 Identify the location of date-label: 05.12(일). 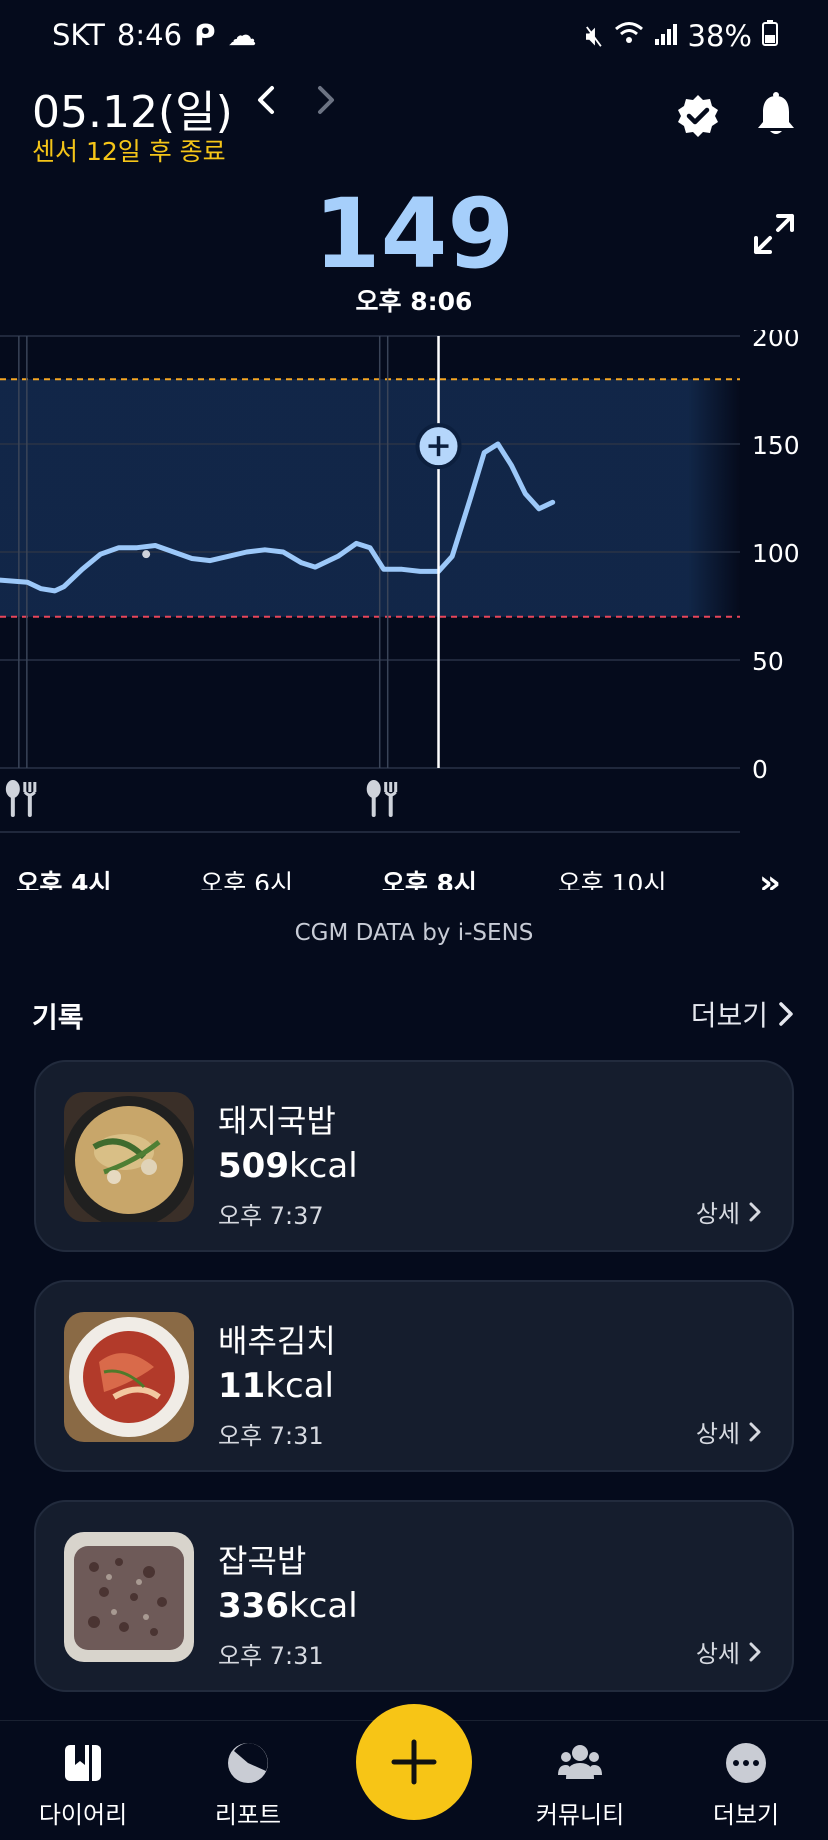
(132, 108).